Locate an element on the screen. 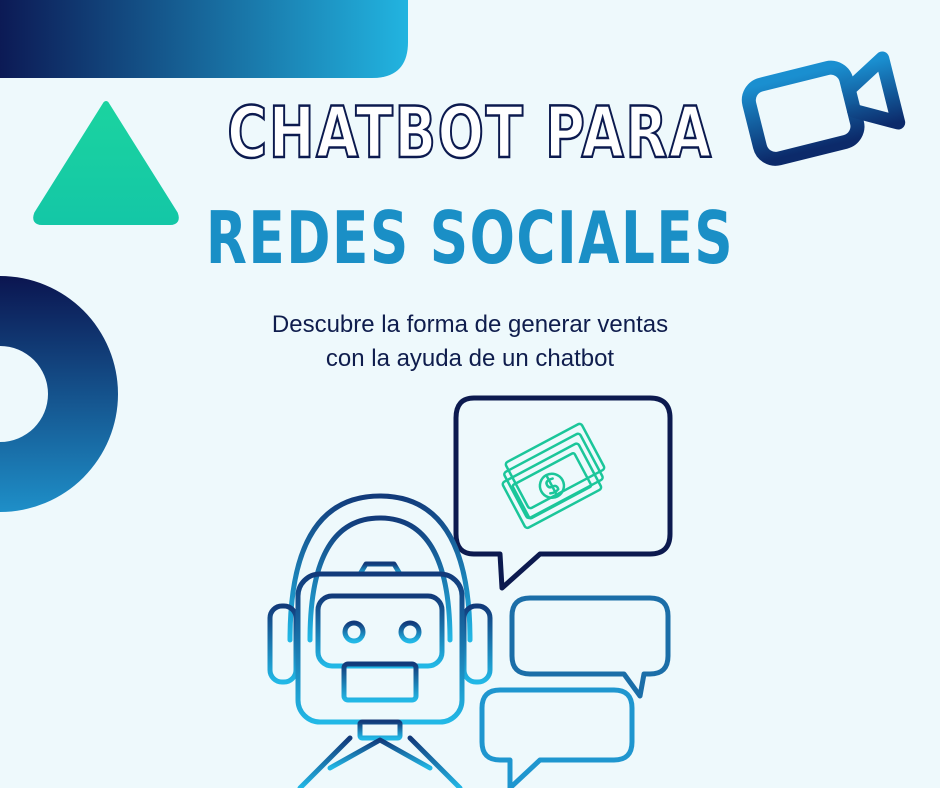 Image resolution: width=940 pixels, height=788 pixels. money-bills-icon is located at coordinates (553, 476).